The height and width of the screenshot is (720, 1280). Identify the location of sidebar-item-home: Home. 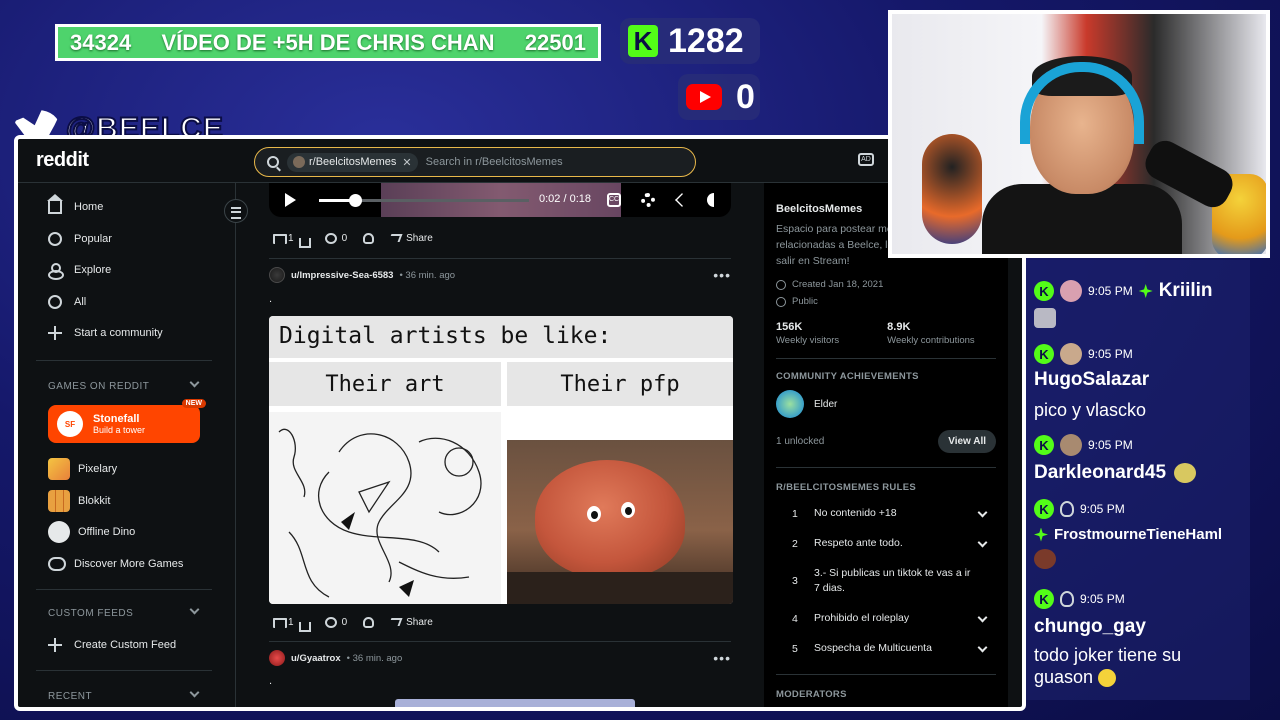
(127, 207).